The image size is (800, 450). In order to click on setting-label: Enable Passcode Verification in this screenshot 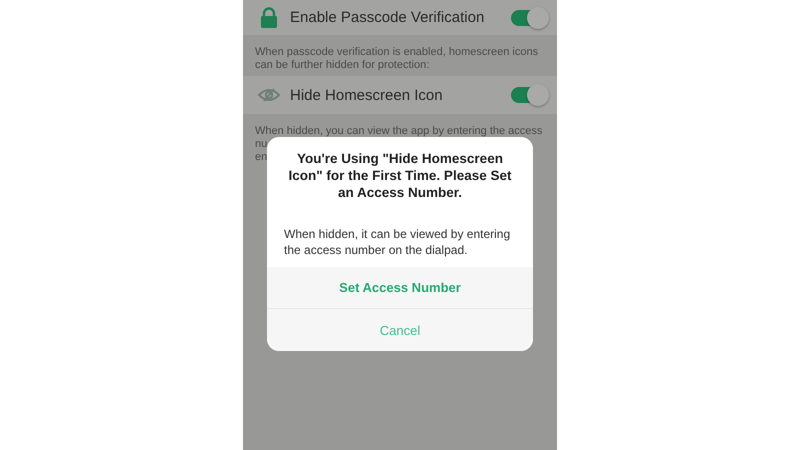, I will do `click(388, 17)`.